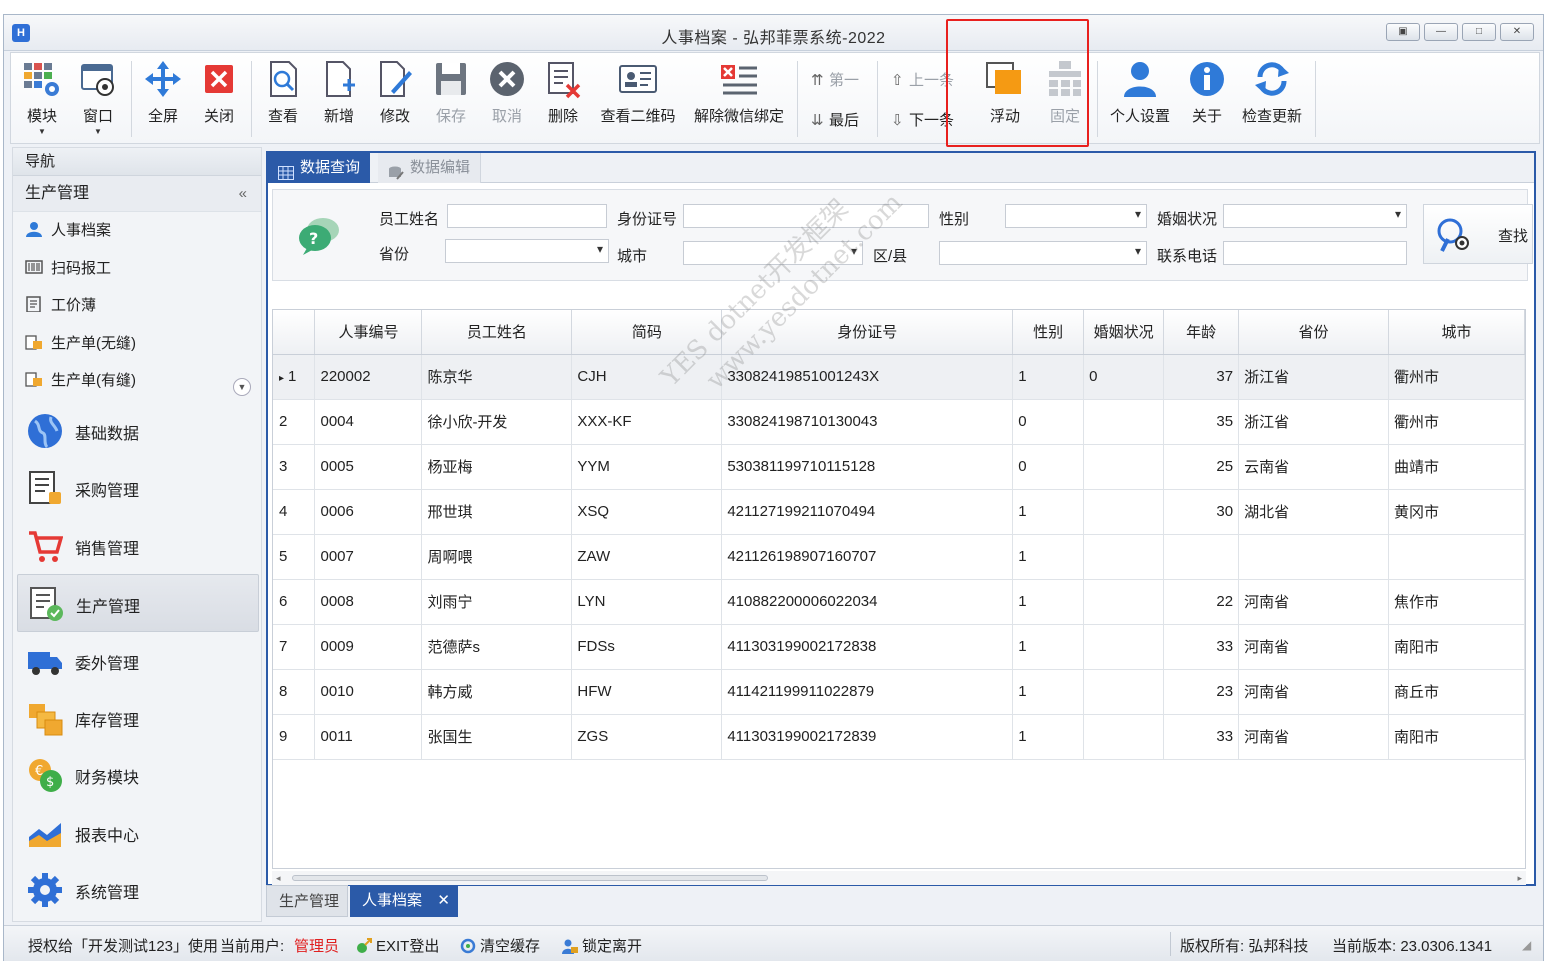  I want to click on search-button: 查找, so click(1478, 234).